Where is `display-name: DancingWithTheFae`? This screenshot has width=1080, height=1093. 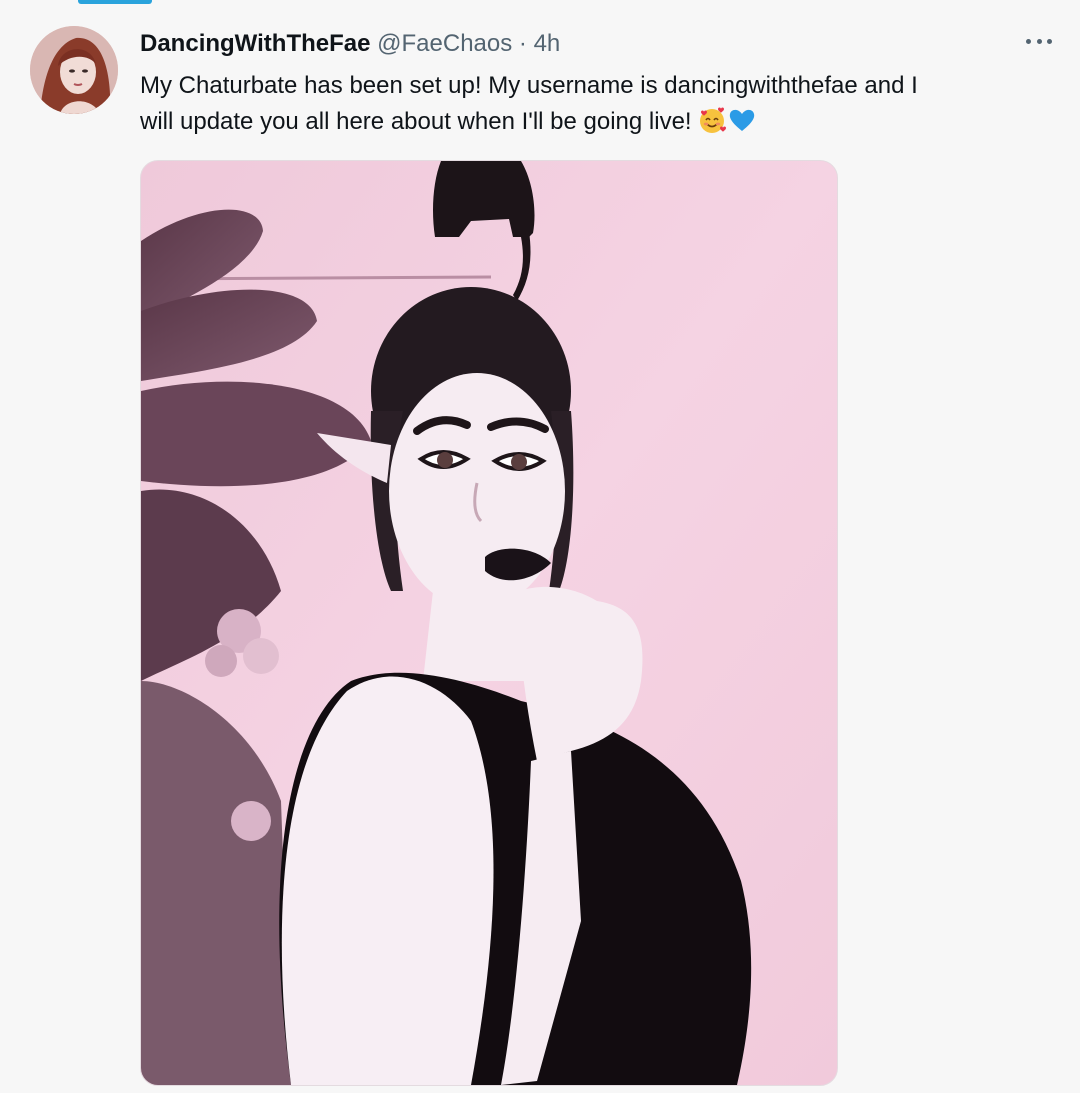
display-name: DancingWithTheFae is located at coordinates (255, 43).